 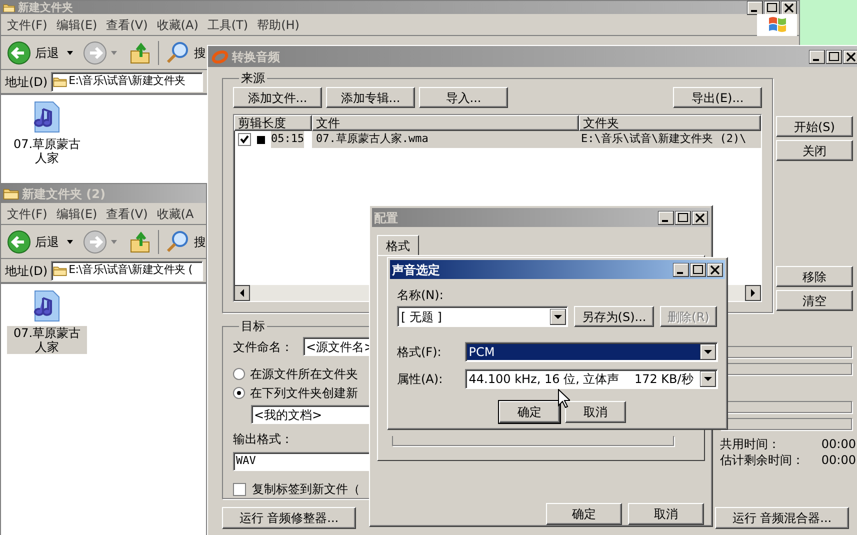 What do you see at coordinates (278, 25) in the screenshot?
I see `menu-item: 帮助(H)` at bounding box center [278, 25].